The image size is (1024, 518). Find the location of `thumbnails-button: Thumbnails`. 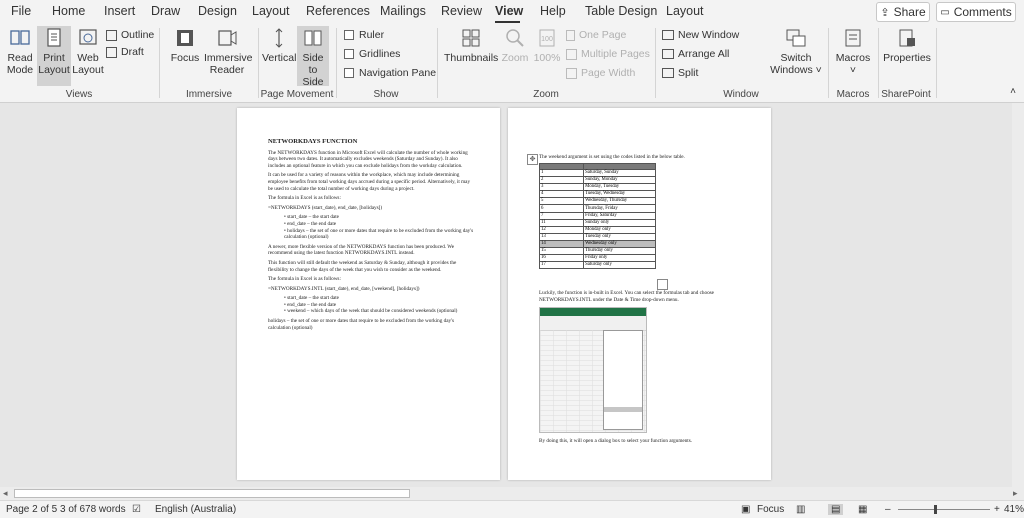

thumbnails-button: Thumbnails is located at coordinates (471, 45).